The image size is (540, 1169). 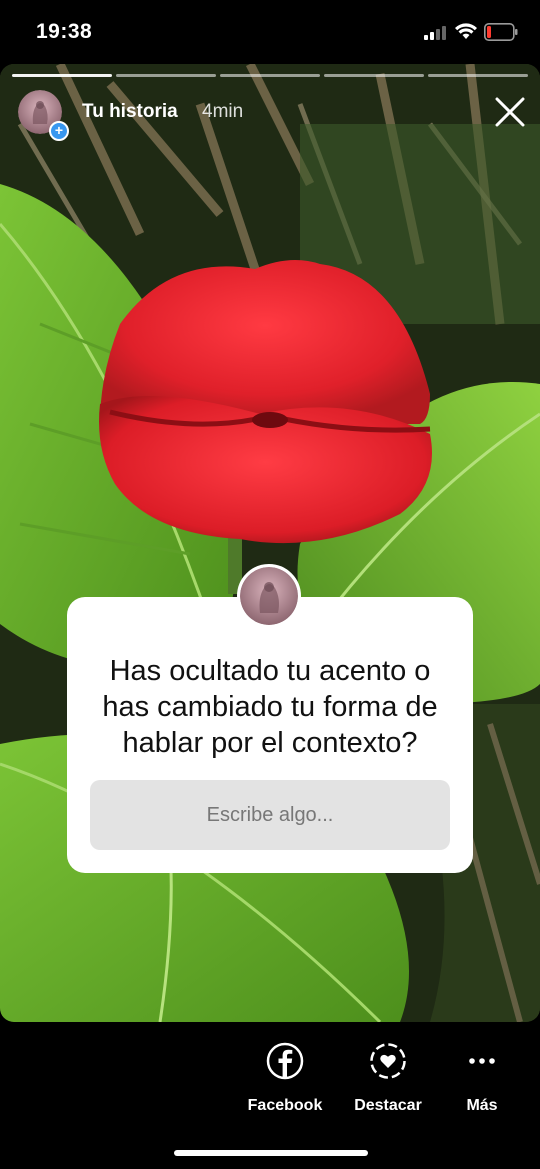 I want to click on facebook-share-button: Facebook, so click(x=285, y=1078).